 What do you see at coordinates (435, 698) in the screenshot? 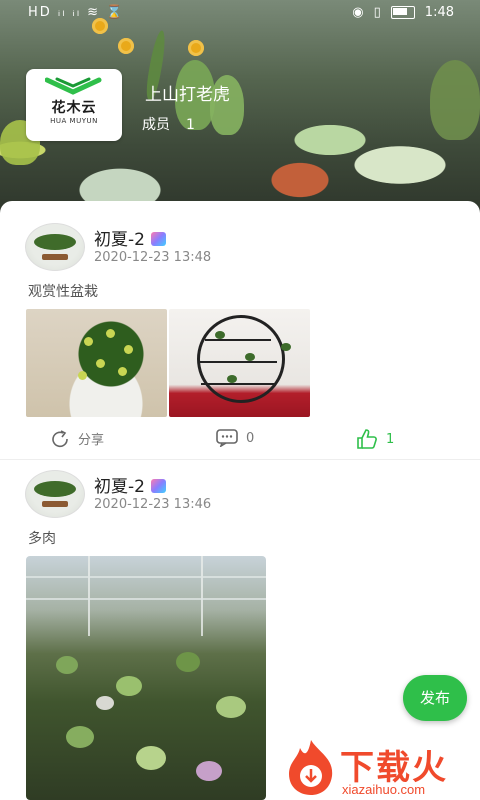
I see `publish-button: 发布` at bounding box center [435, 698].